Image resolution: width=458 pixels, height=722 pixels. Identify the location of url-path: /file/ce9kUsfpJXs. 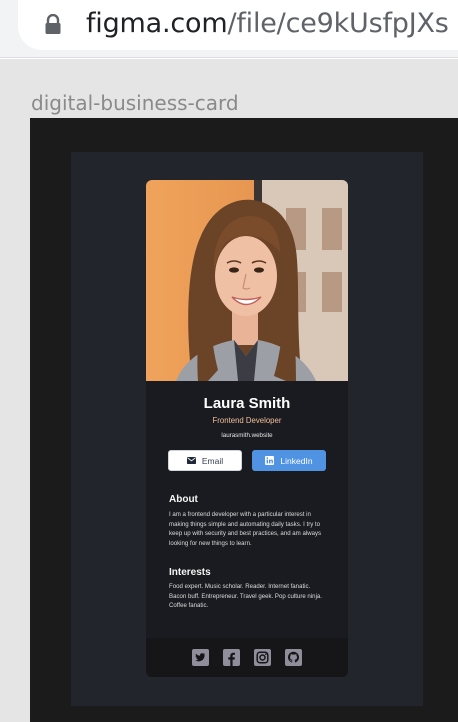
(338, 23).